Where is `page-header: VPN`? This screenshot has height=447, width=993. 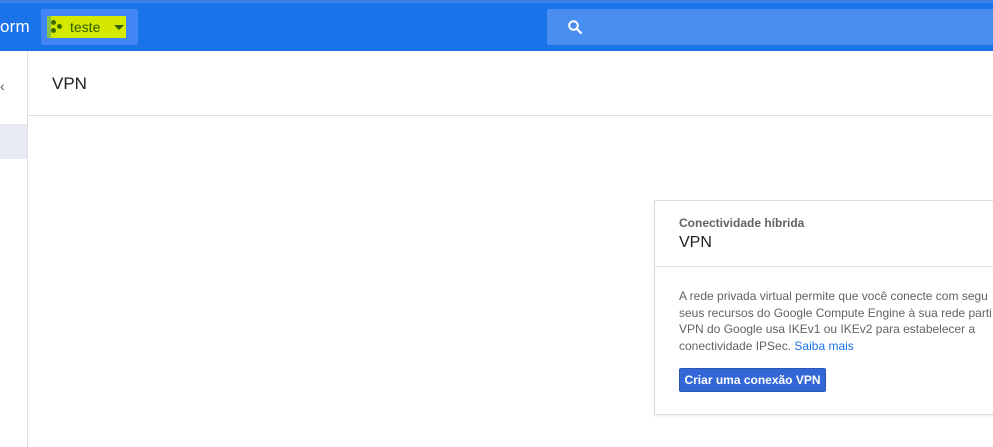 page-header: VPN is located at coordinates (510, 83).